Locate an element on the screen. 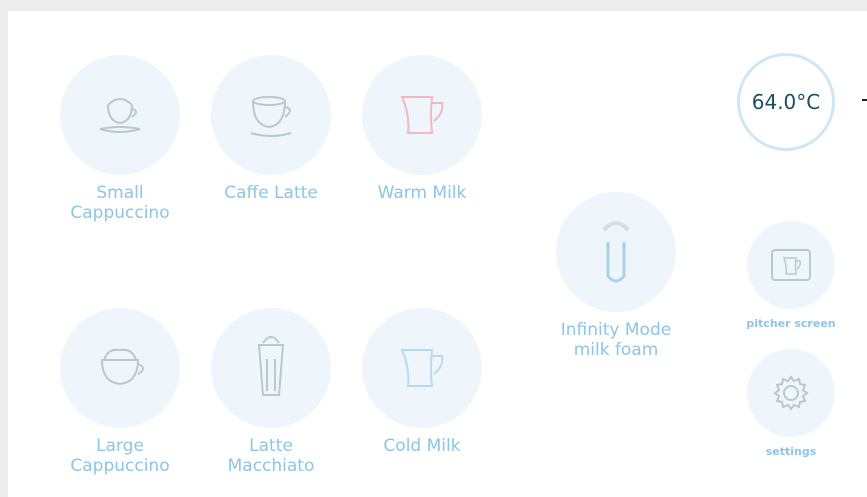  drink-latte-macchiato-label: Latte Macchiato is located at coordinates (271, 456).